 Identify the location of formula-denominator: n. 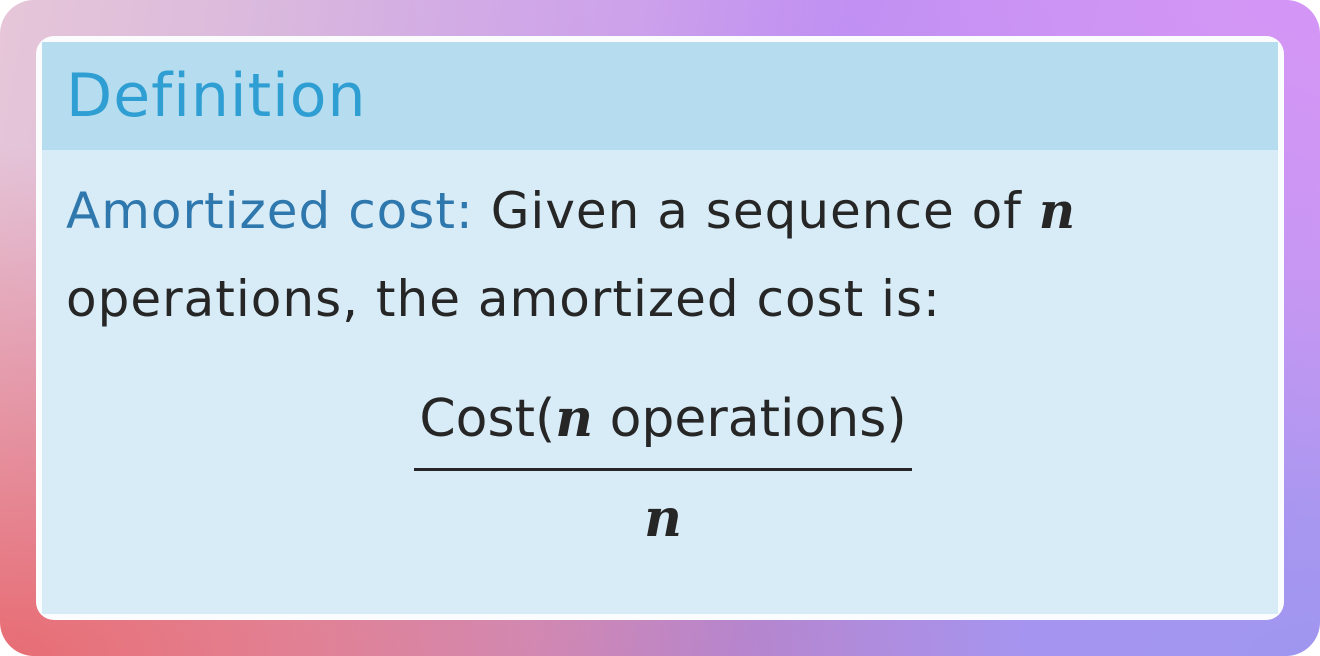
(663, 518).